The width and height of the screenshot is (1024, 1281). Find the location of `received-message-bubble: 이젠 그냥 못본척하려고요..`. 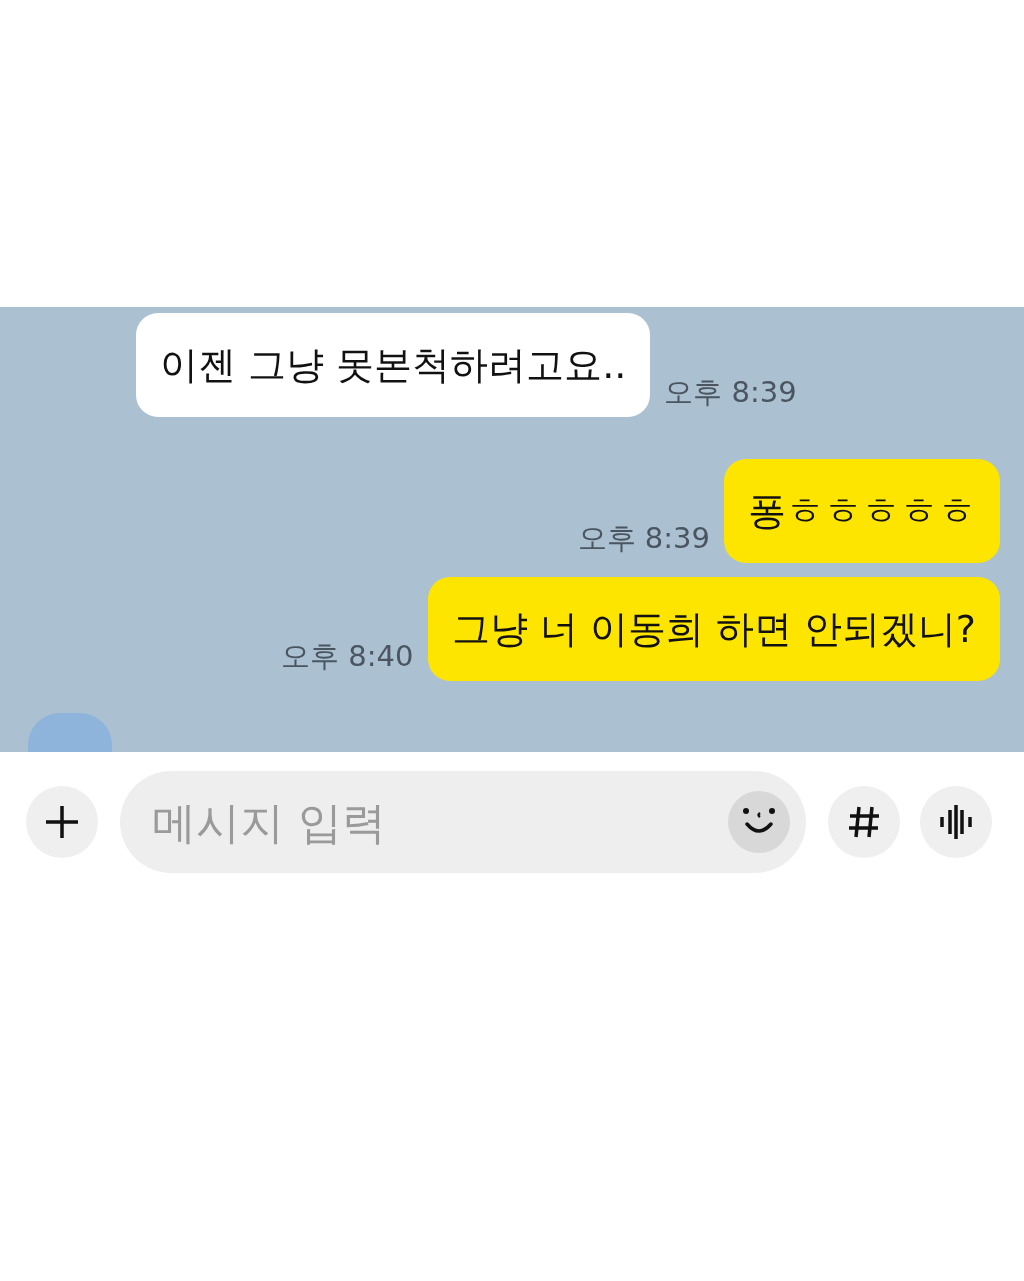

received-message-bubble: 이젠 그냥 못본척하려고요.. is located at coordinates (393, 365).